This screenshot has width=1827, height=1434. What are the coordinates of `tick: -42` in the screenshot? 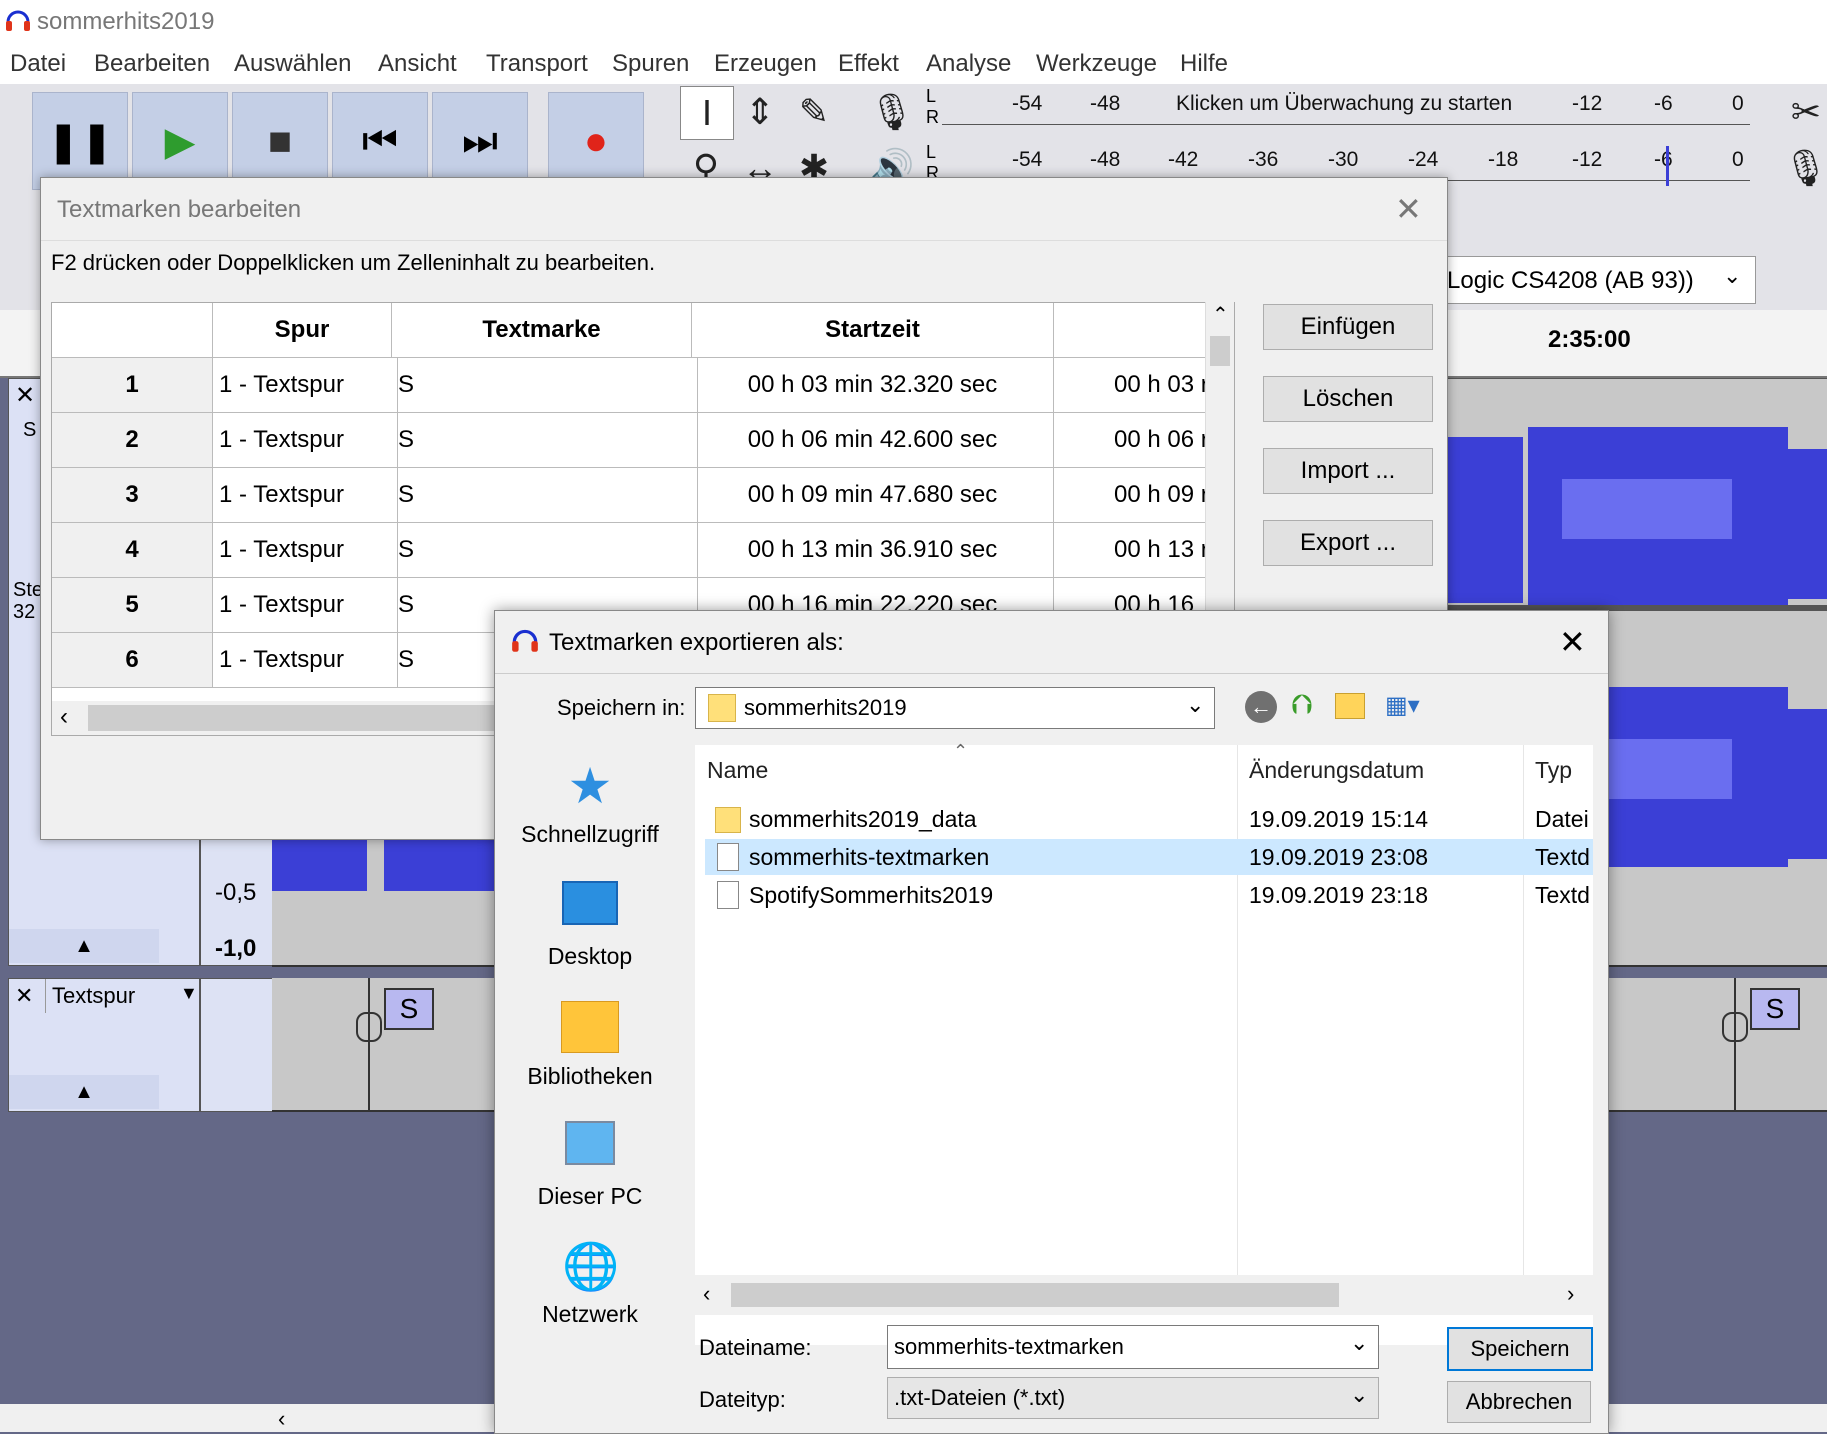 It's located at (1183, 159).